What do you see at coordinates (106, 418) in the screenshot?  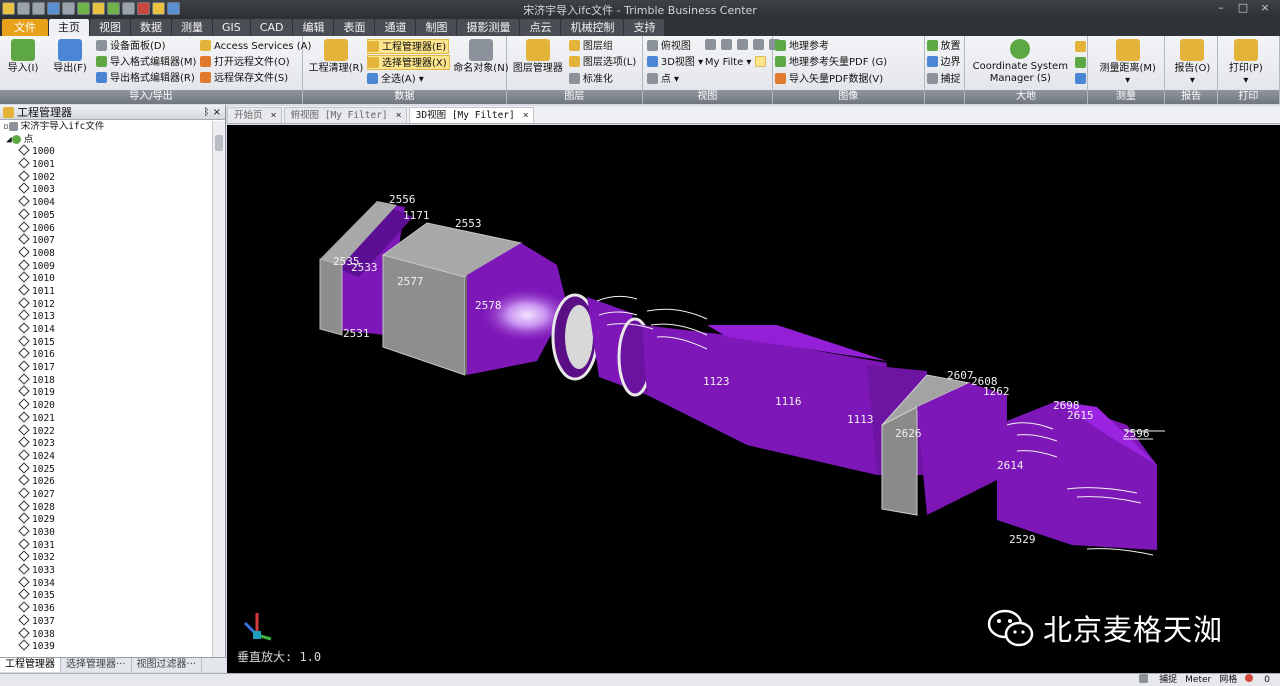 I see `tree-point-item: 1021` at bounding box center [106, 418].